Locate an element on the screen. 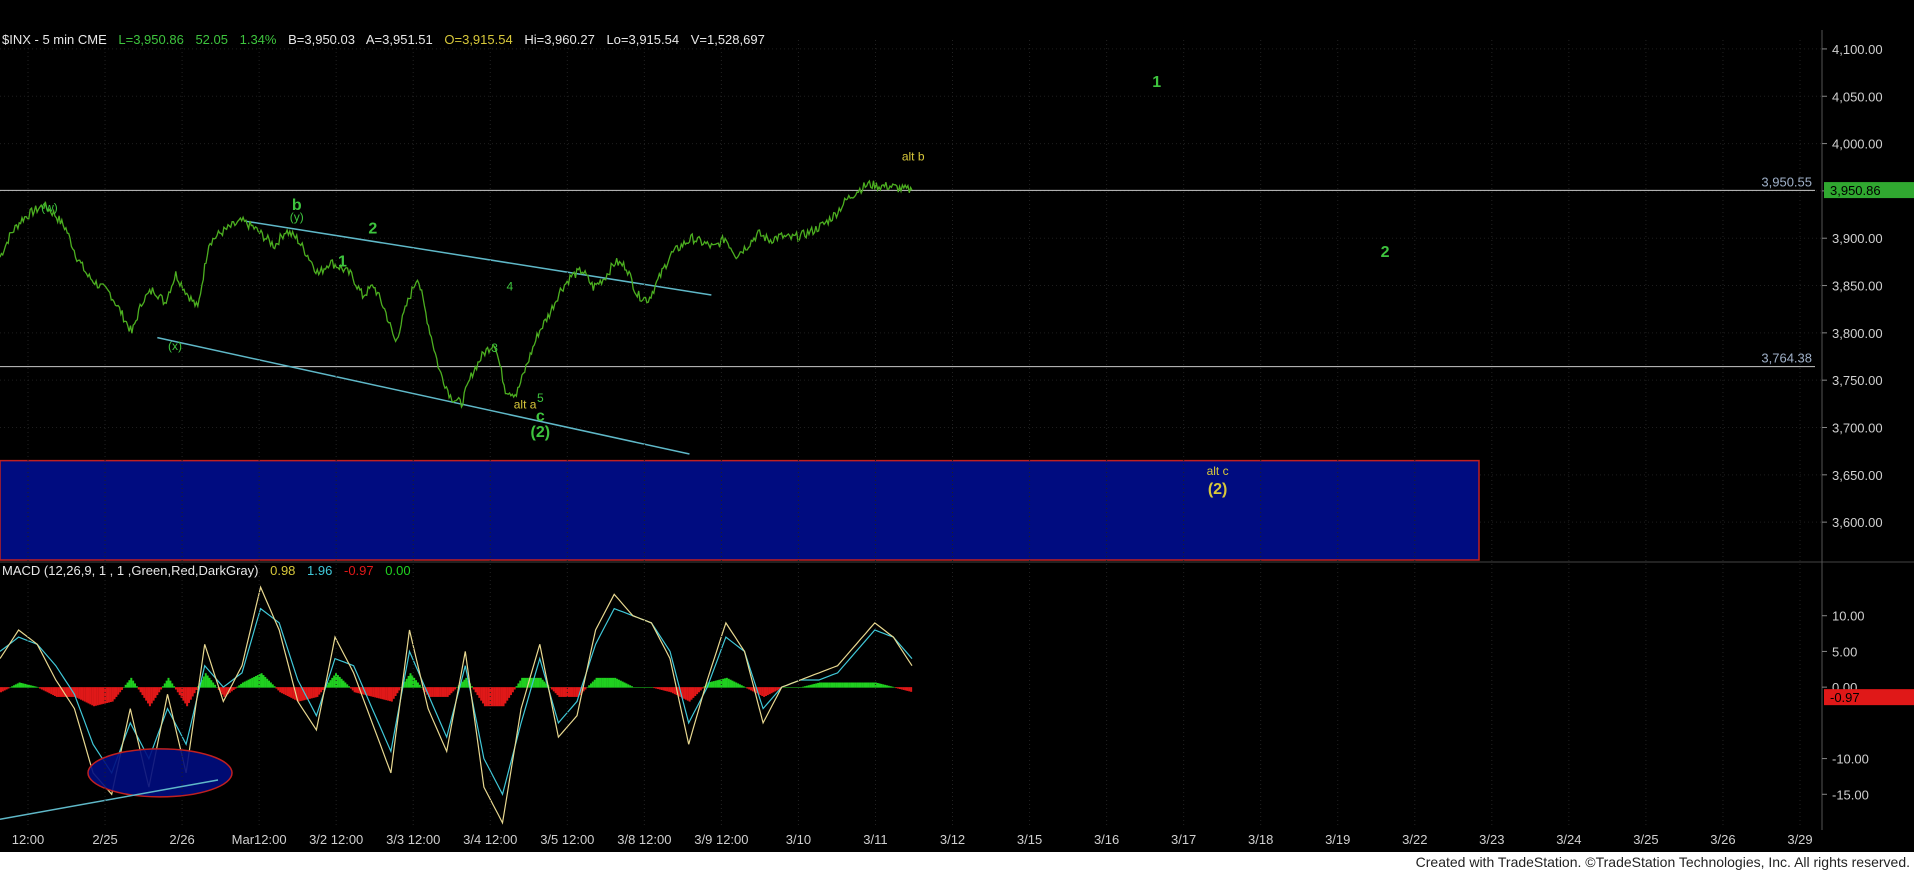  x-tick-label: 3/15 is located at coordinates (1029, 839).